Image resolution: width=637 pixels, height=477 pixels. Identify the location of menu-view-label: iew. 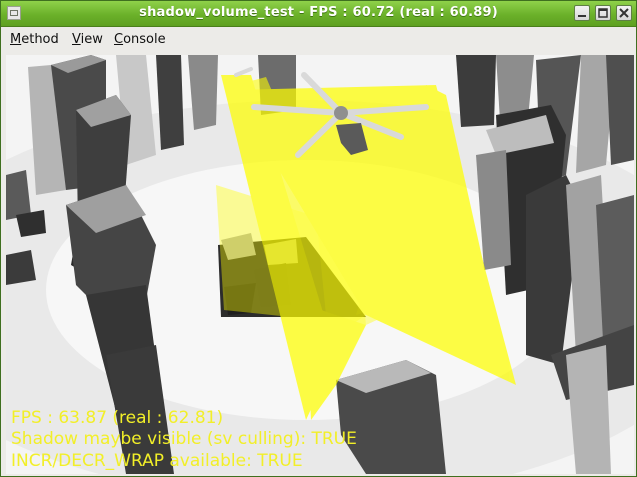
(91, 39).